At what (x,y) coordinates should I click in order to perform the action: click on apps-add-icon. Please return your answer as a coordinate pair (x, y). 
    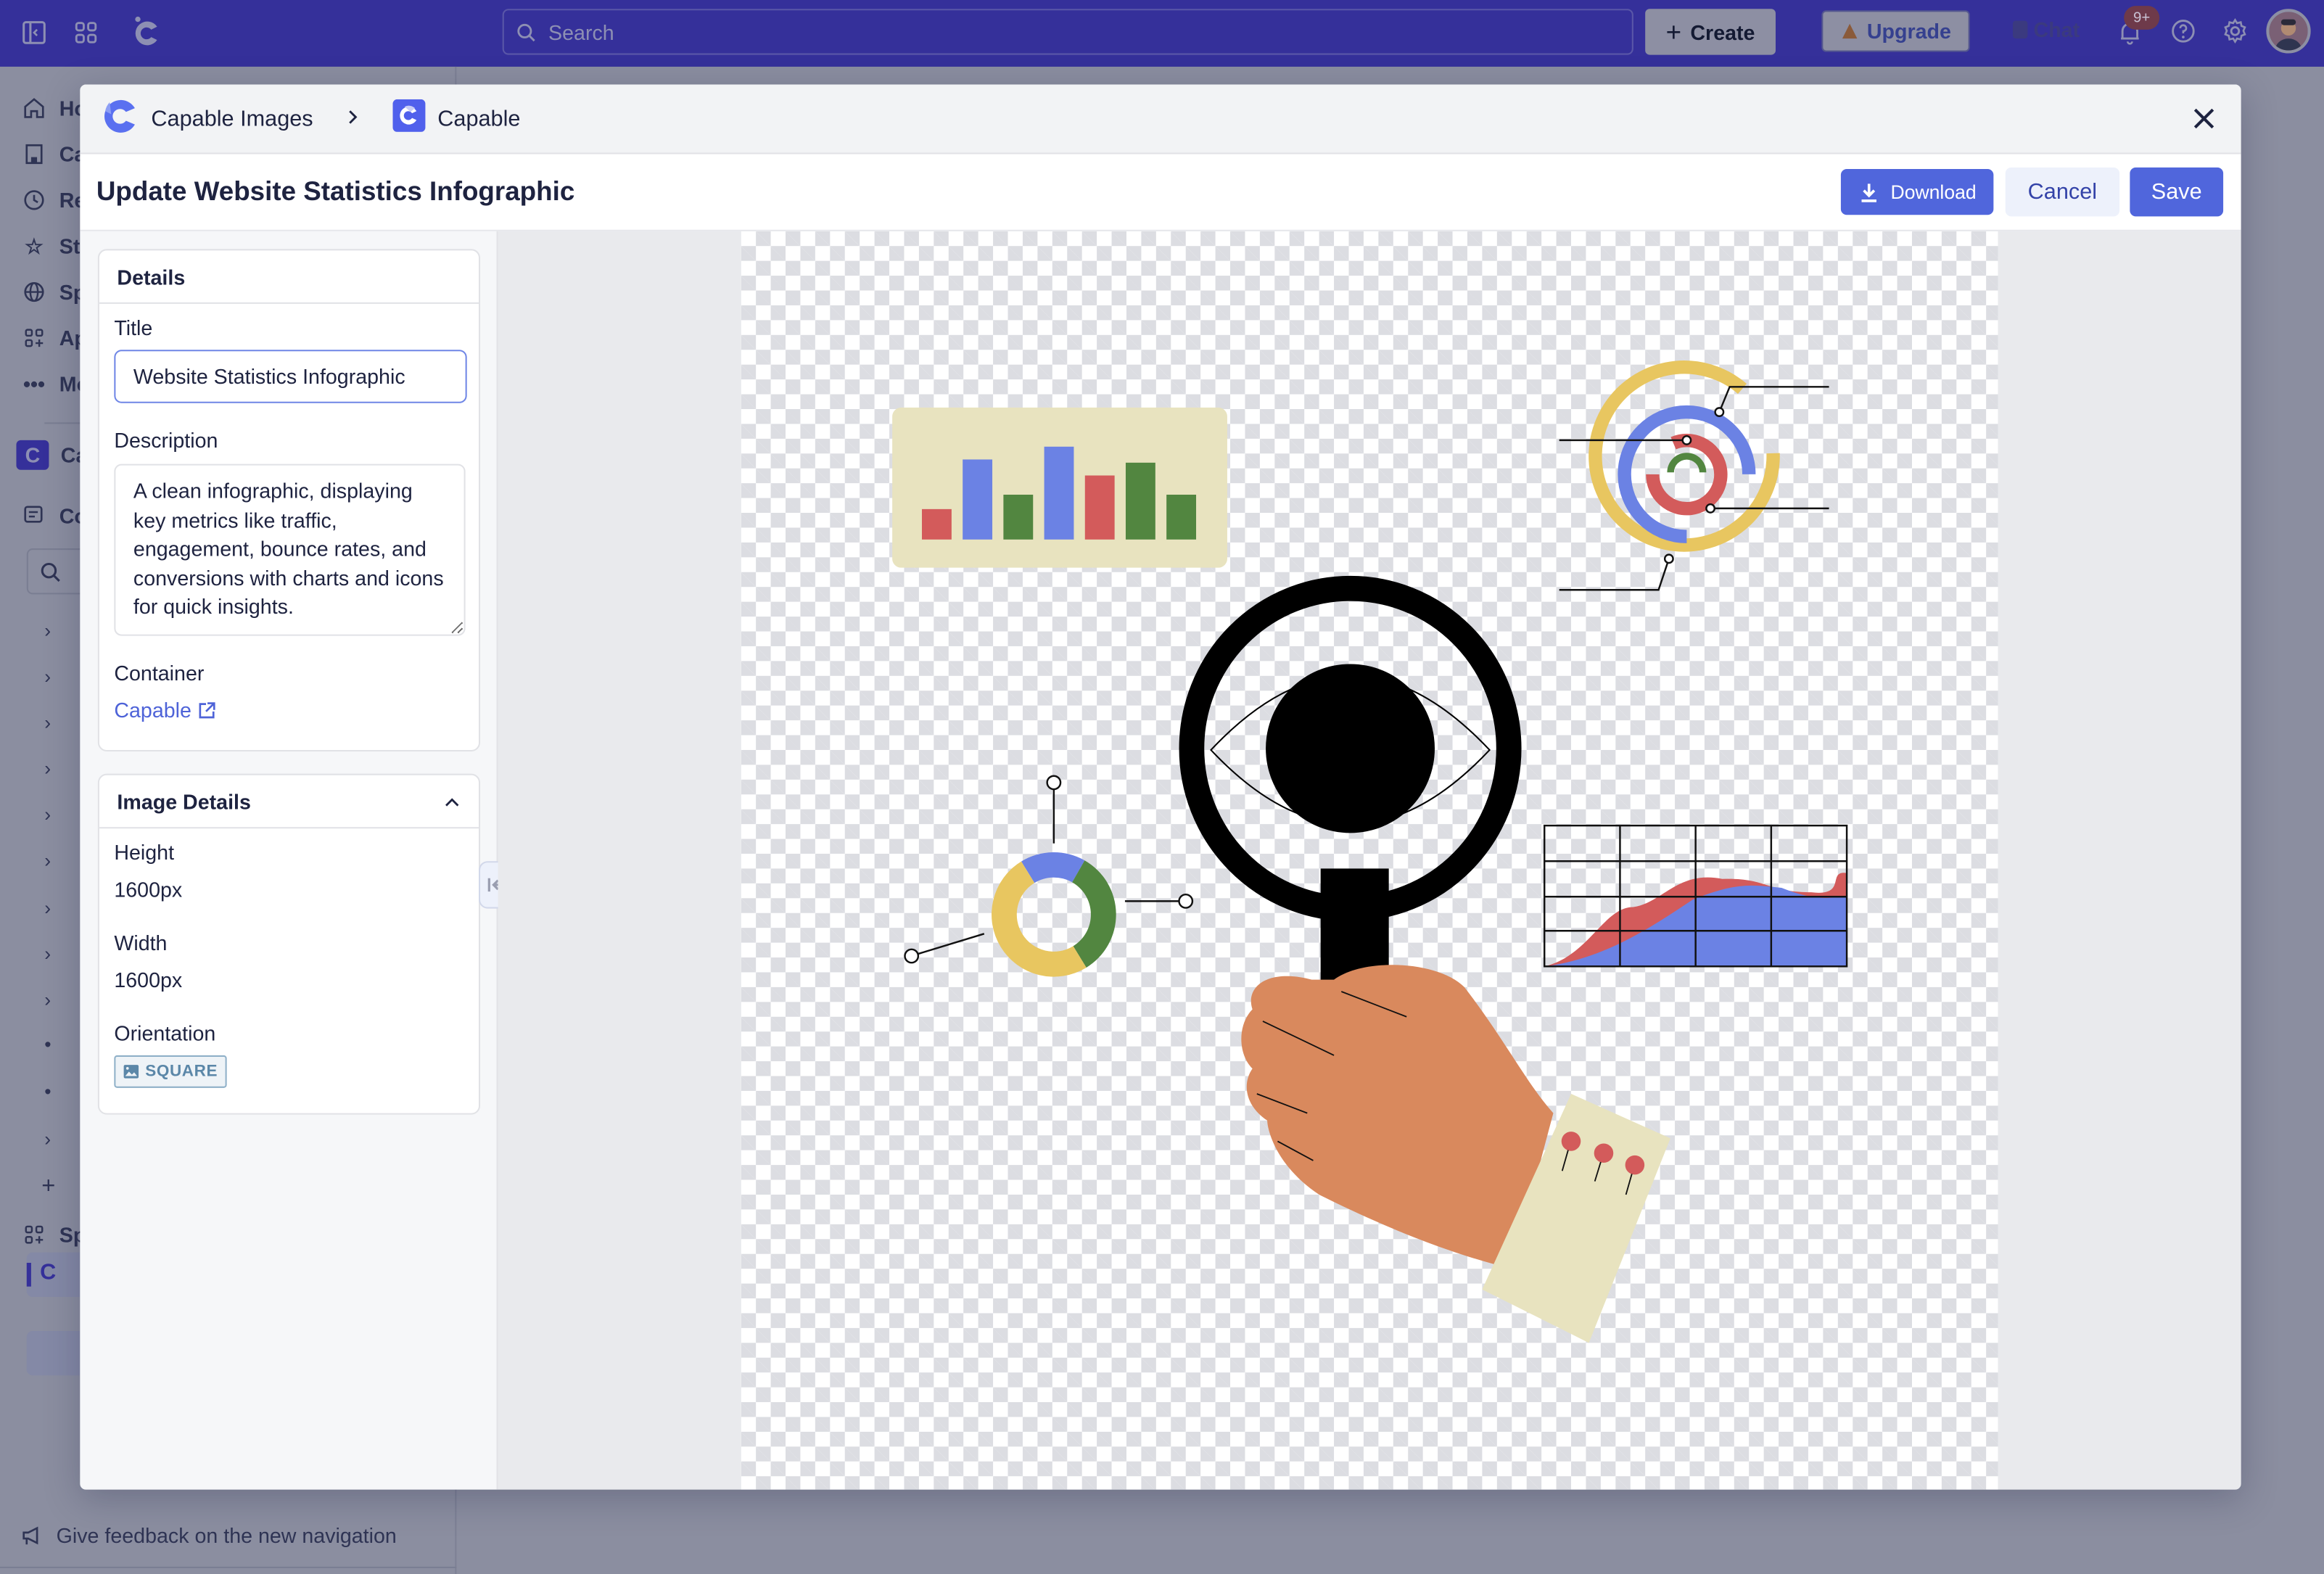
    Looking at the image, I should click on (34, 338).